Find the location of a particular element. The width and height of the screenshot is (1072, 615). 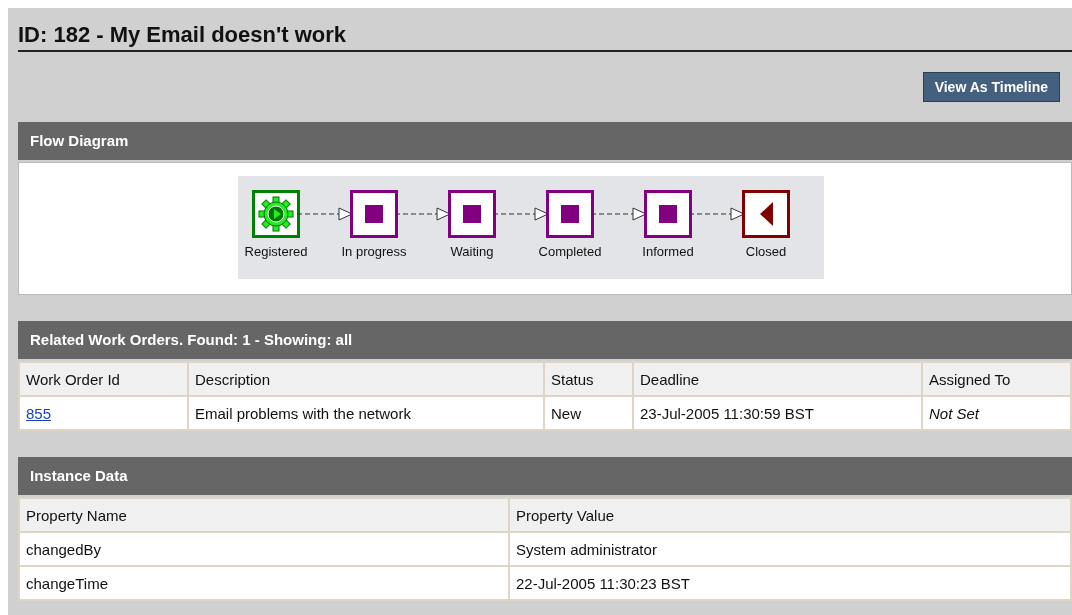

page-title: ID: 182 - My Email doesn't work is located at coordinates (545, 36).